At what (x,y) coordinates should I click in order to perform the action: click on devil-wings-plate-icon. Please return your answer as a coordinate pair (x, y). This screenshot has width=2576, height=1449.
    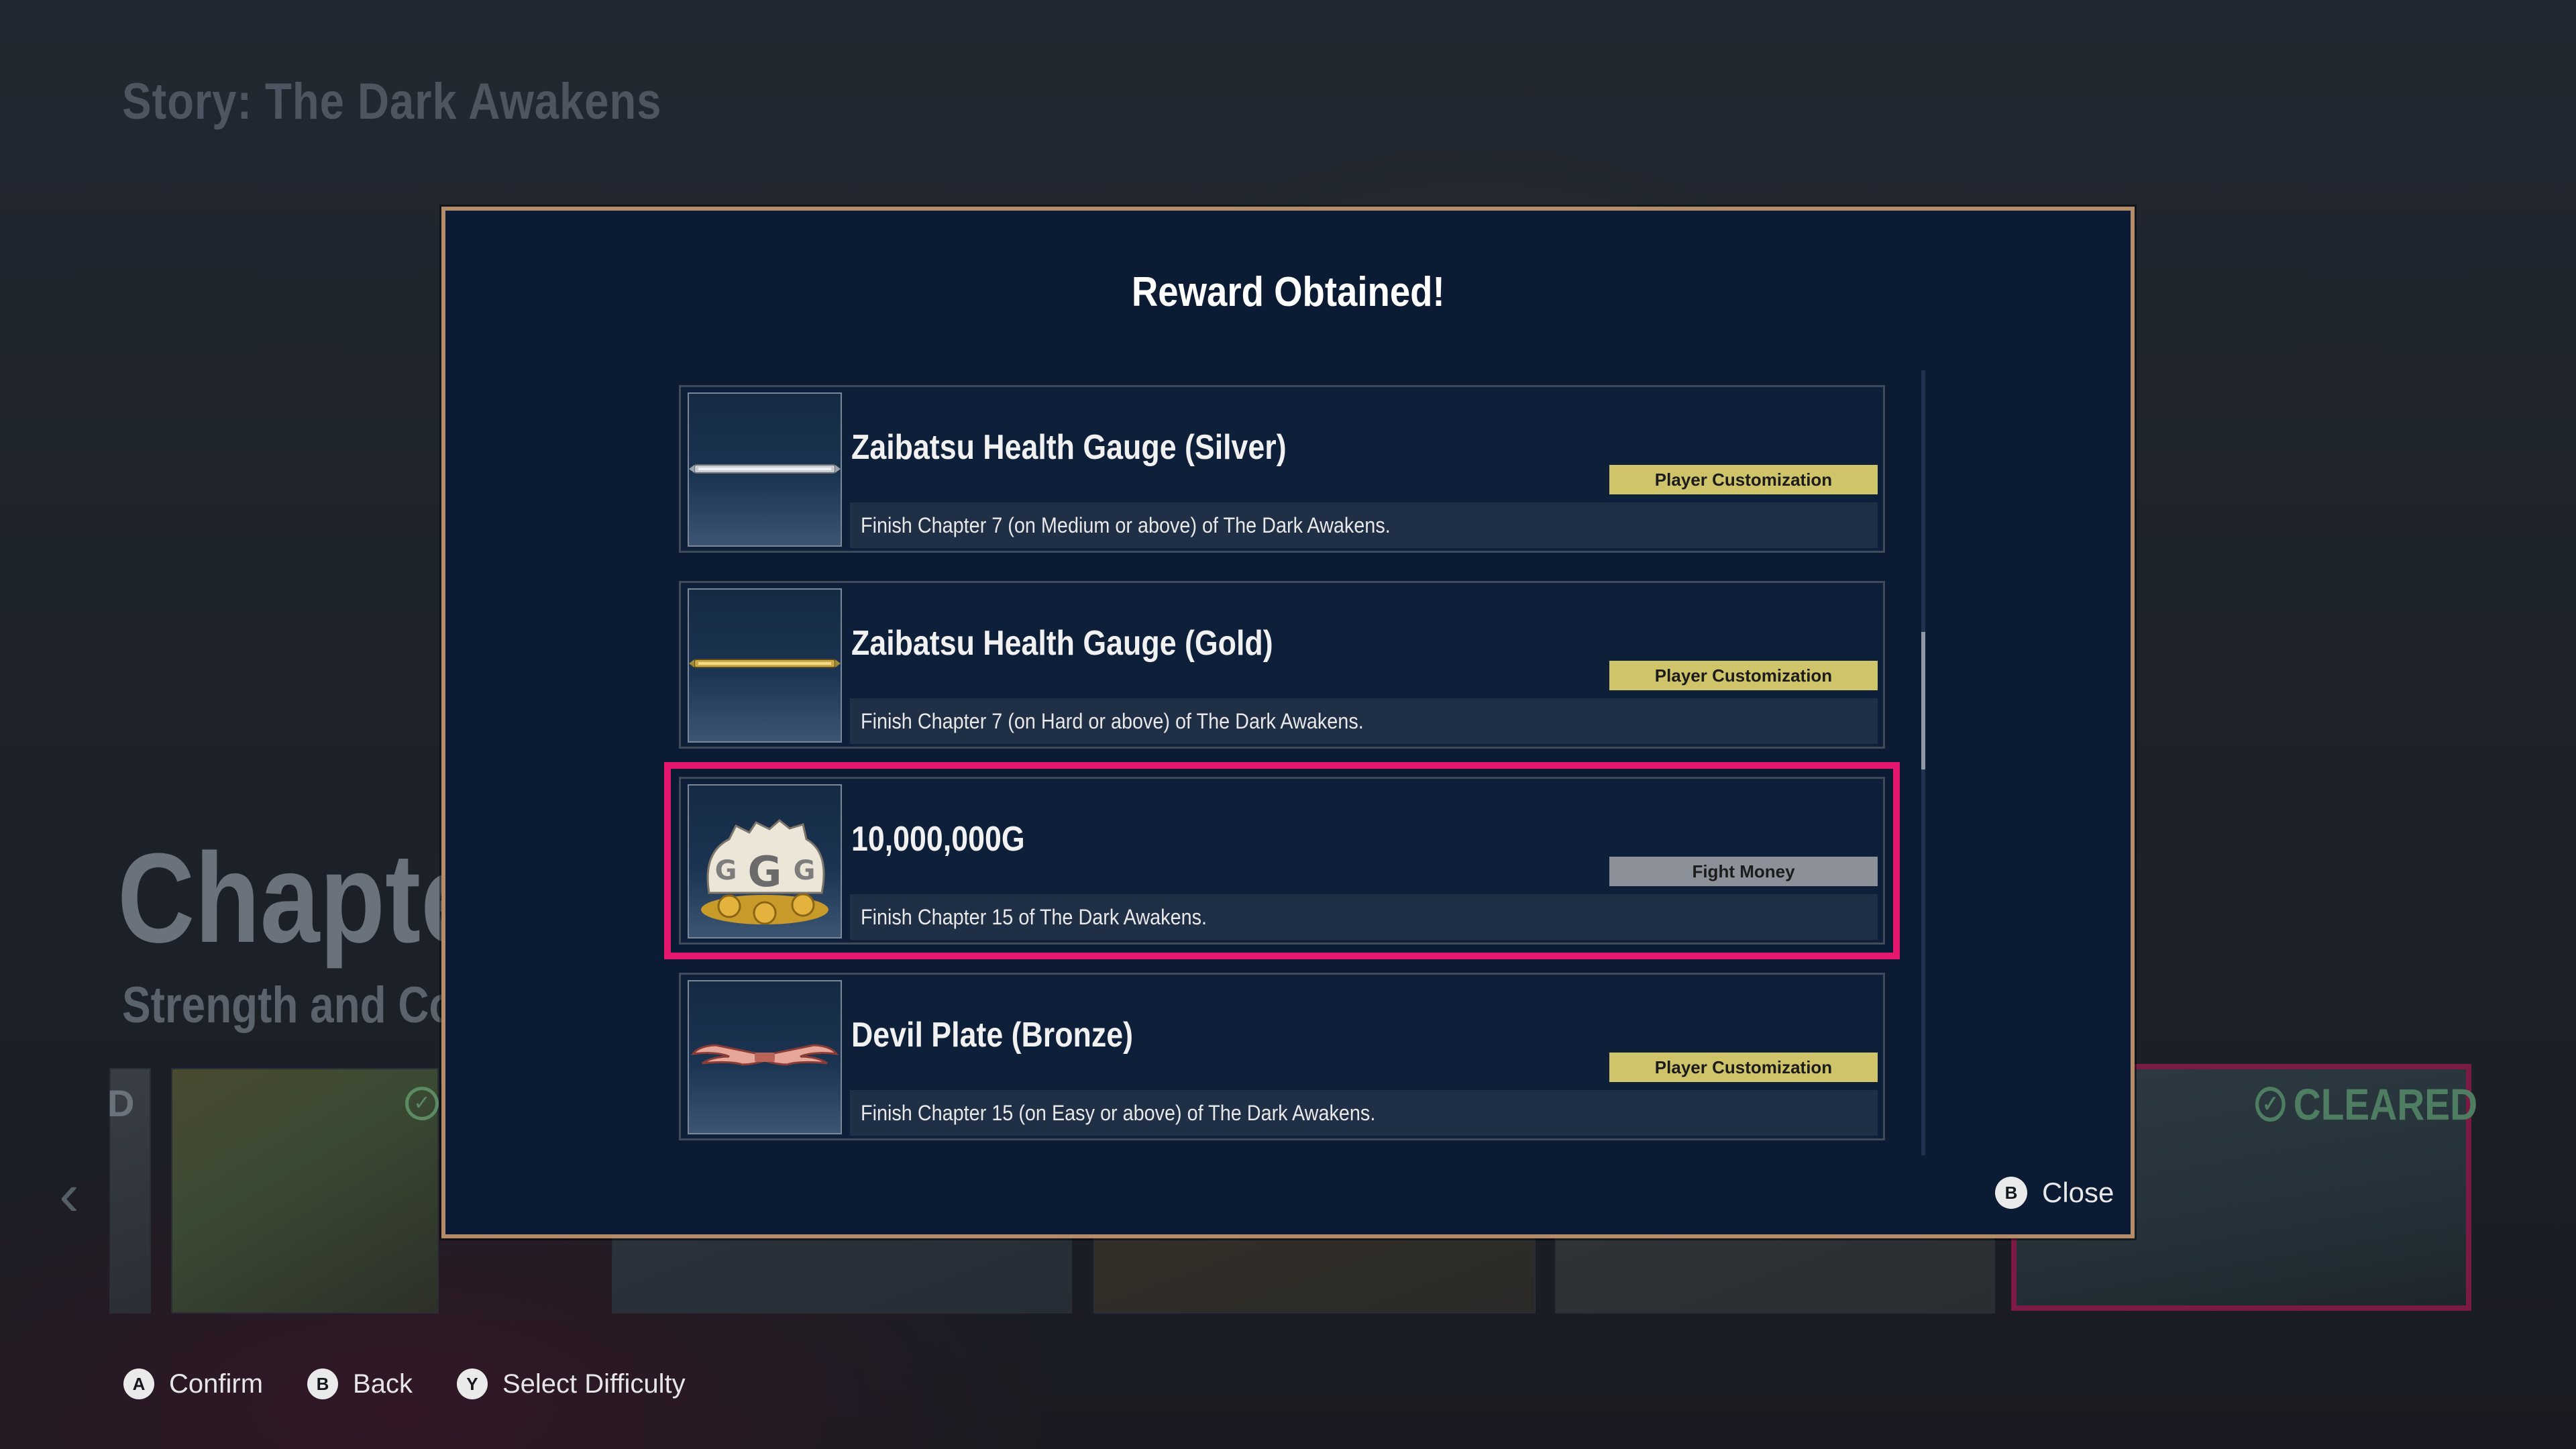
    Looking at the image, I should click on (765, 1057).